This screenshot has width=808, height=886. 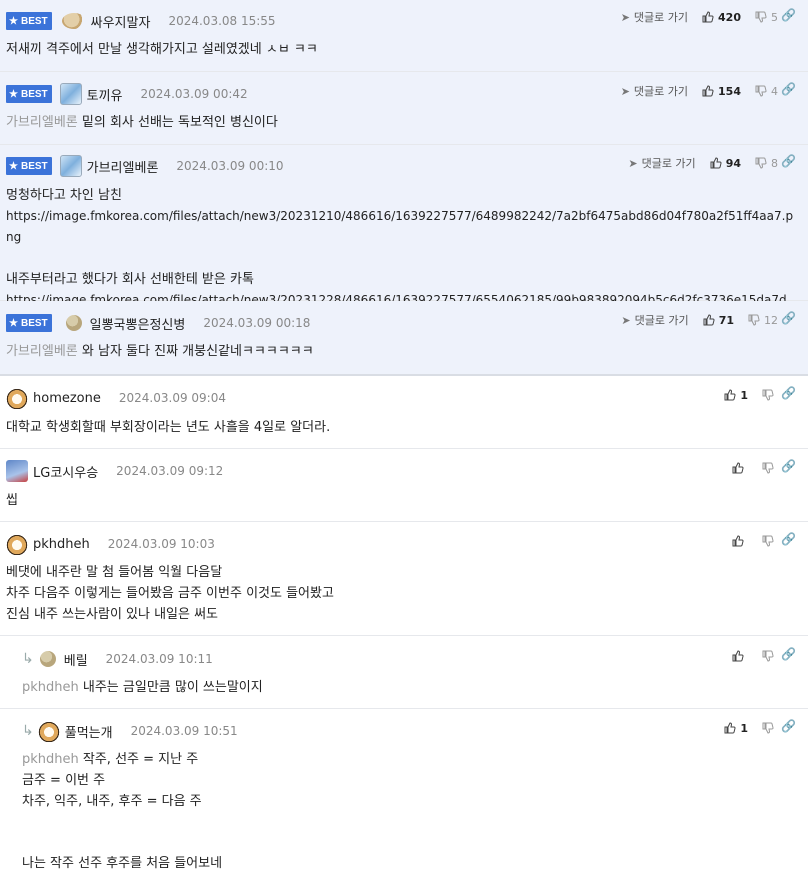 What do you see at coordinates (67, 398) in the screenshot?
I see `author-name: homezone` at bounding box center [67, 398].